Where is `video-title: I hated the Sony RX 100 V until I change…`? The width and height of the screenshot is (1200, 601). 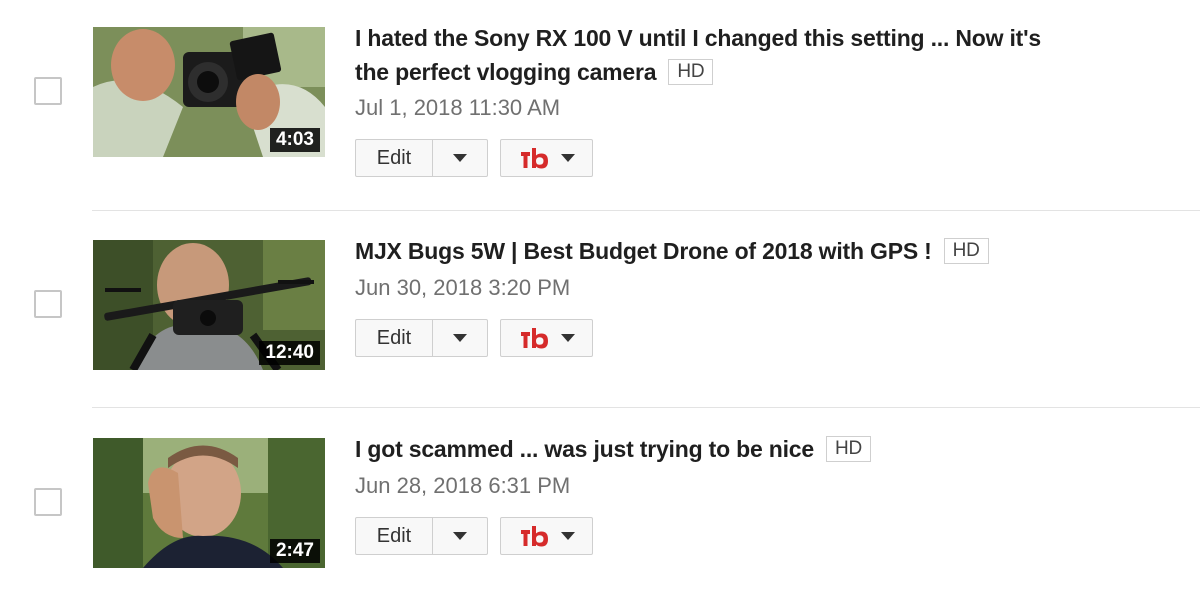
video-title: I hated the Sony RX 100 V until I change… is located at coordinates (735, 55).